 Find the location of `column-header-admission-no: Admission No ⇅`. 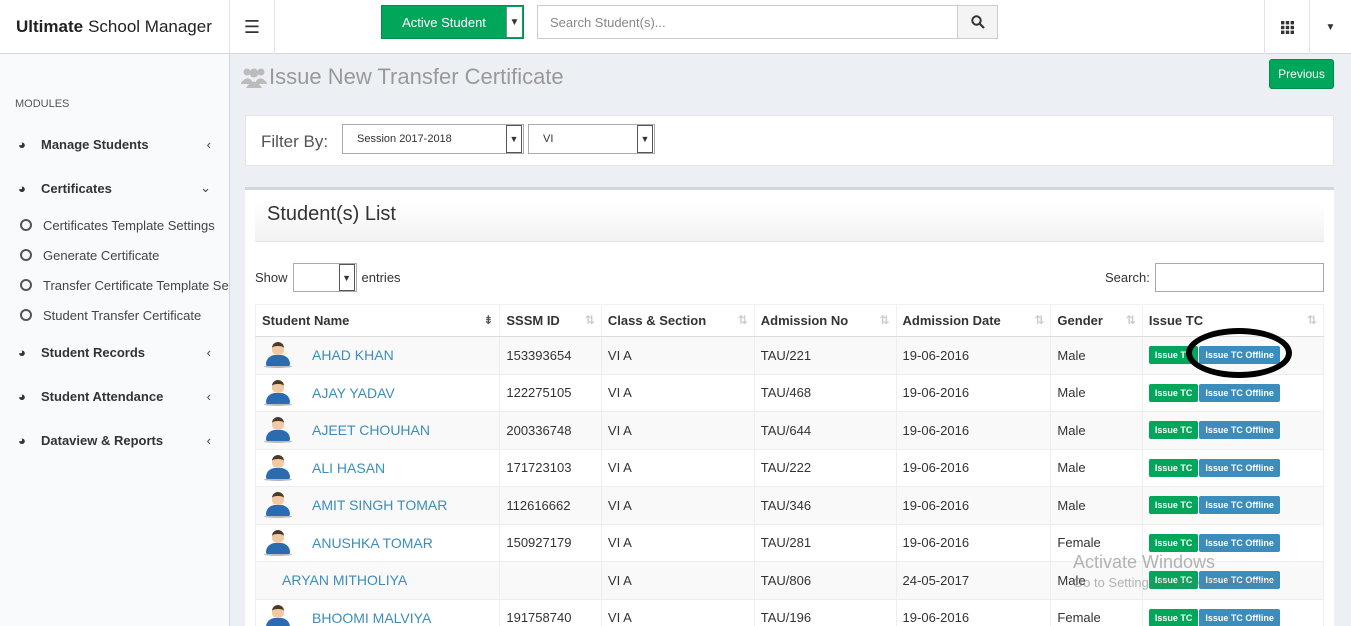

column-header-admission-no: Admission No ⇅ is located at coordinates (825, 320).